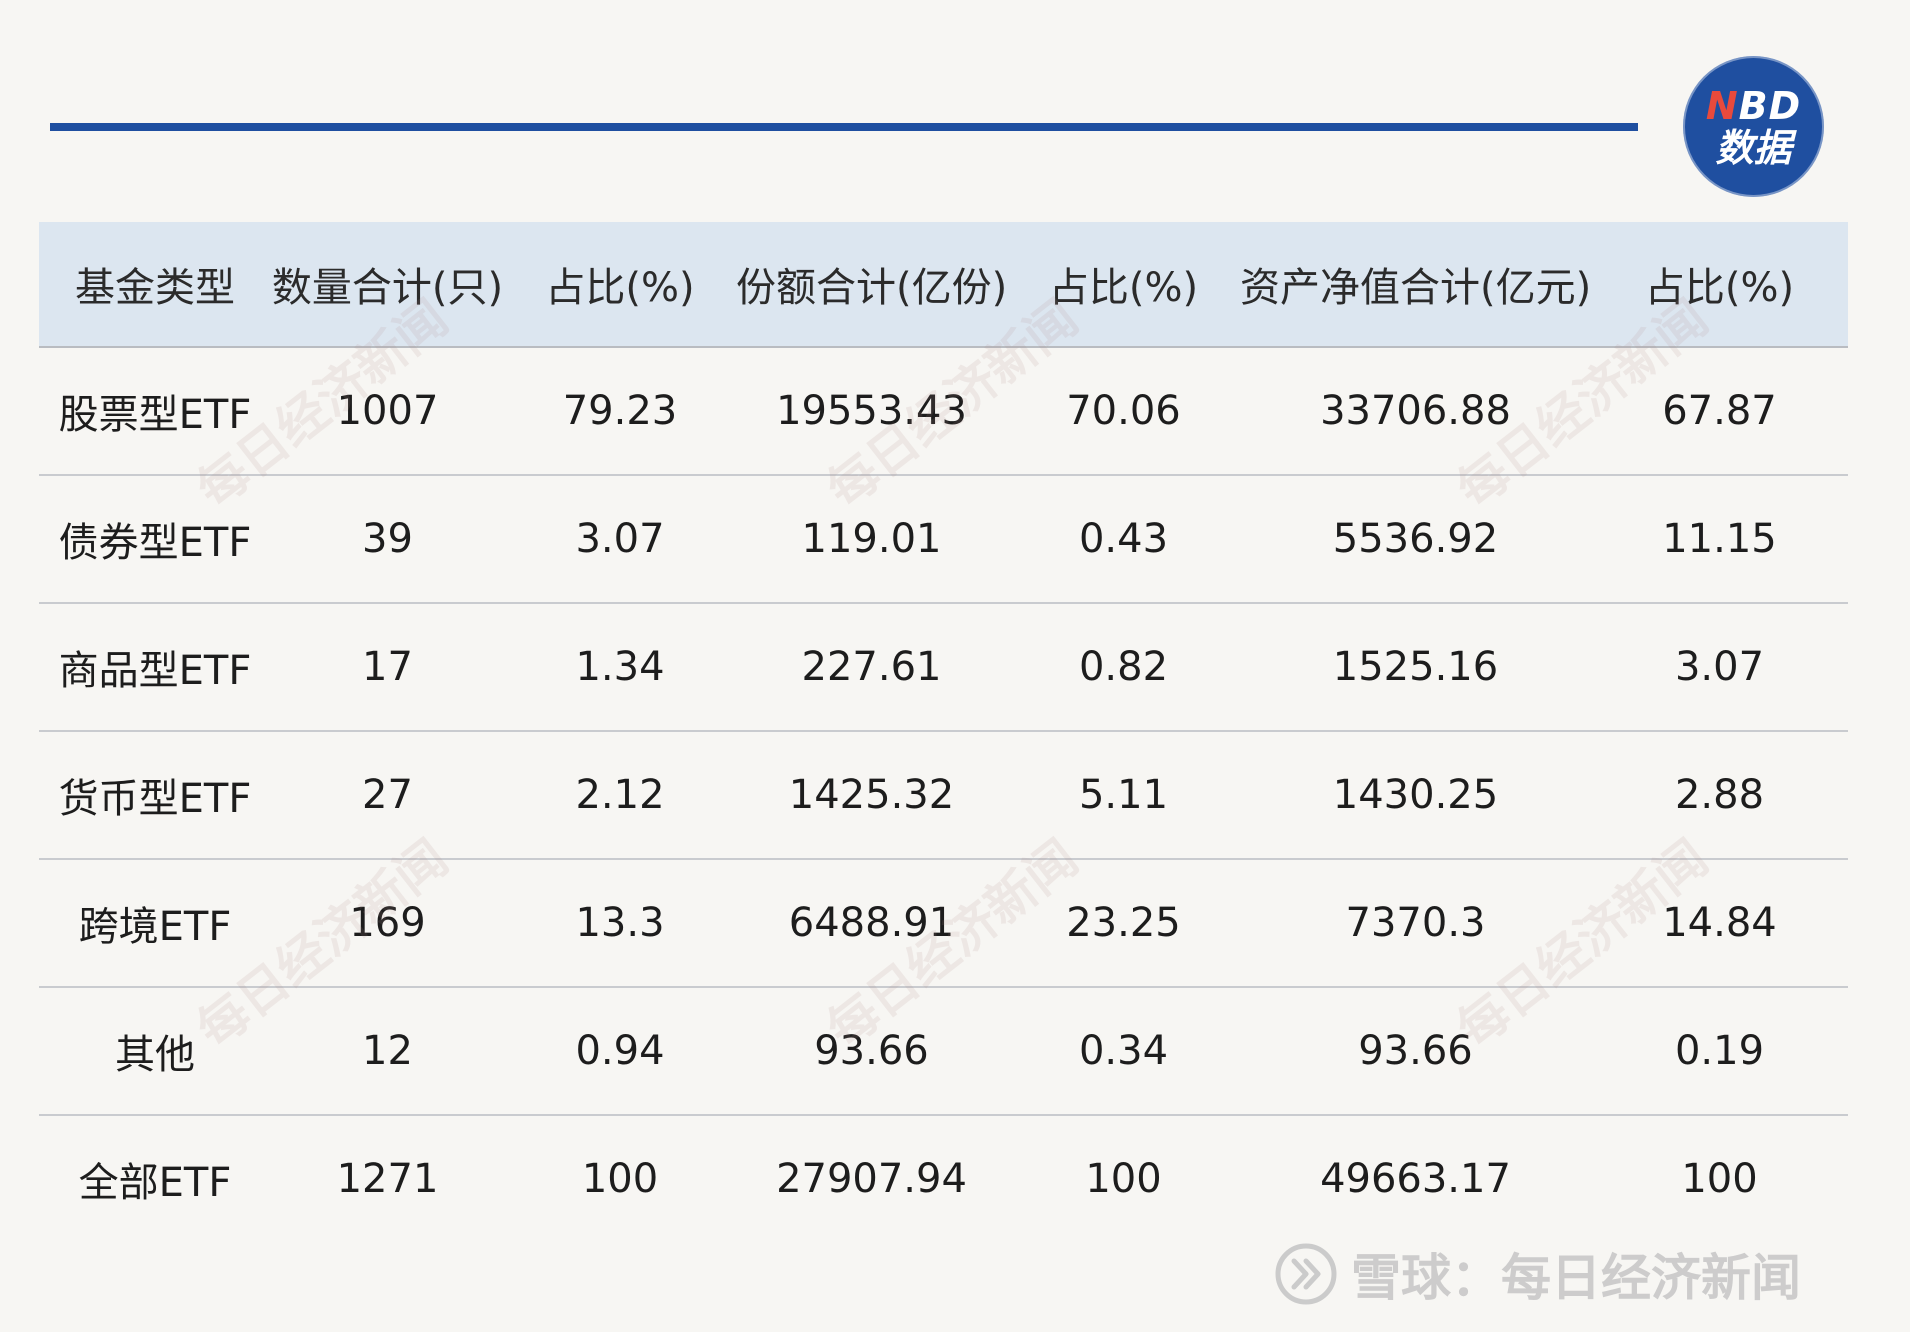  Describe the element at coordinates (155, 794) in the screenshot. I see `cell-fund-type: 货币型ETF` at that location.